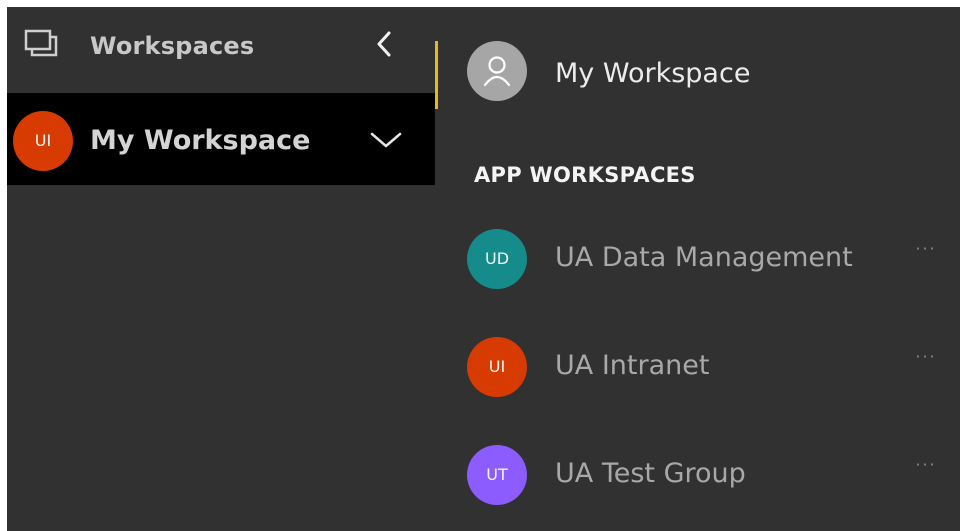  What do you see at coordinates (704, 257) in the screenshot?
I see `workspace-label: UA Data Management` at bounding box center [704, 257].